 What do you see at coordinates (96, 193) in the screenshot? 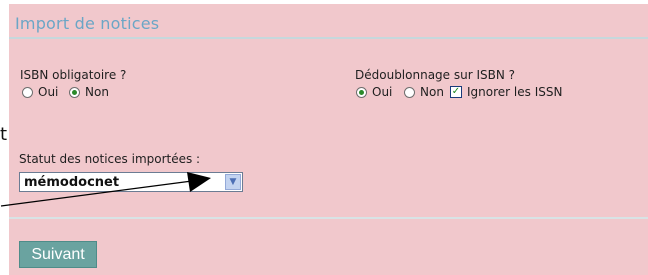
I see `arrow-line` at bounding box center [96, 193].